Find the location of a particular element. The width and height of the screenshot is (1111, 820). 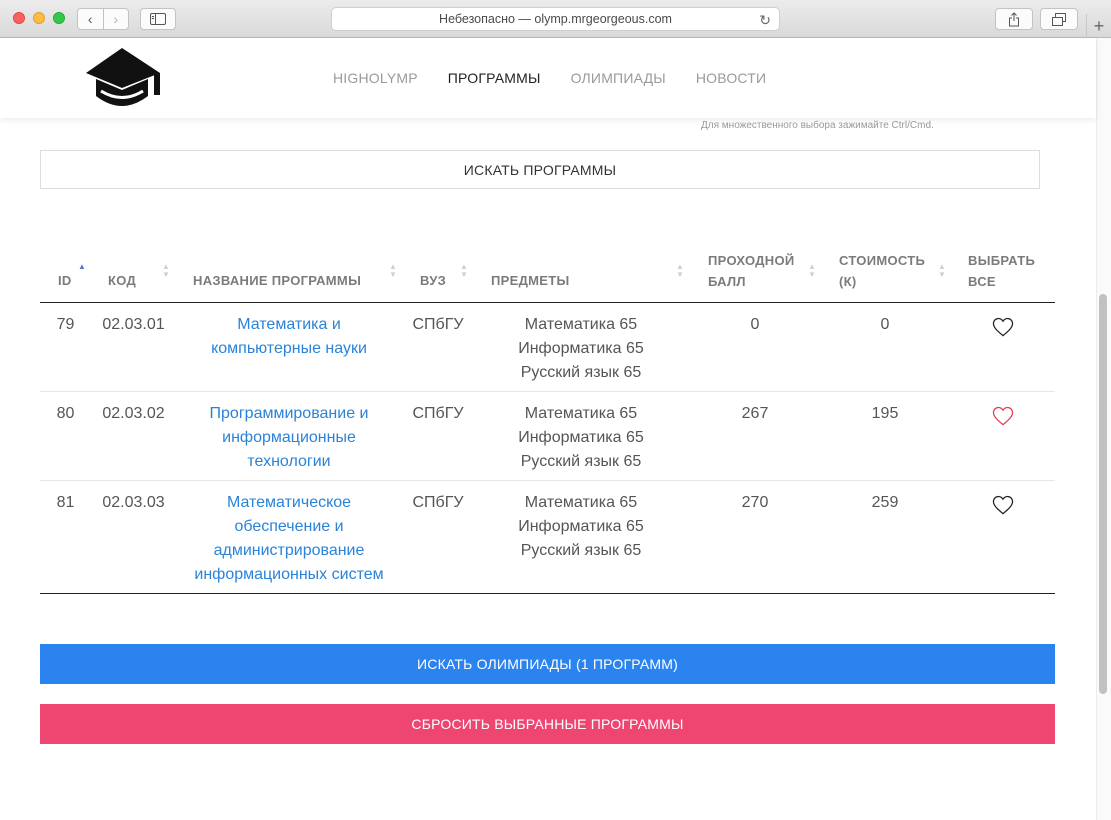

cell-pass-score: 0 is located at coordinates (755, 324).